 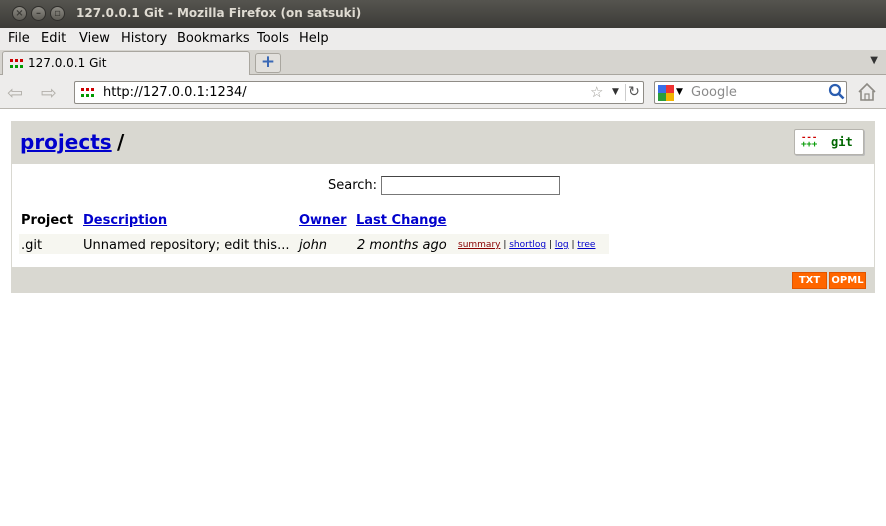 I want to click on menu-help: Help, so click(x=314, y=38).